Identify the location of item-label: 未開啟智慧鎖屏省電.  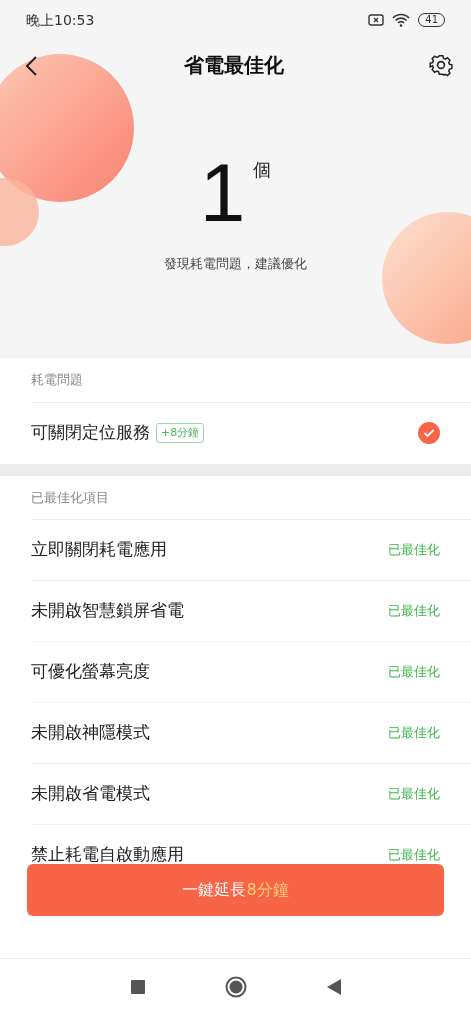
(107, 611).